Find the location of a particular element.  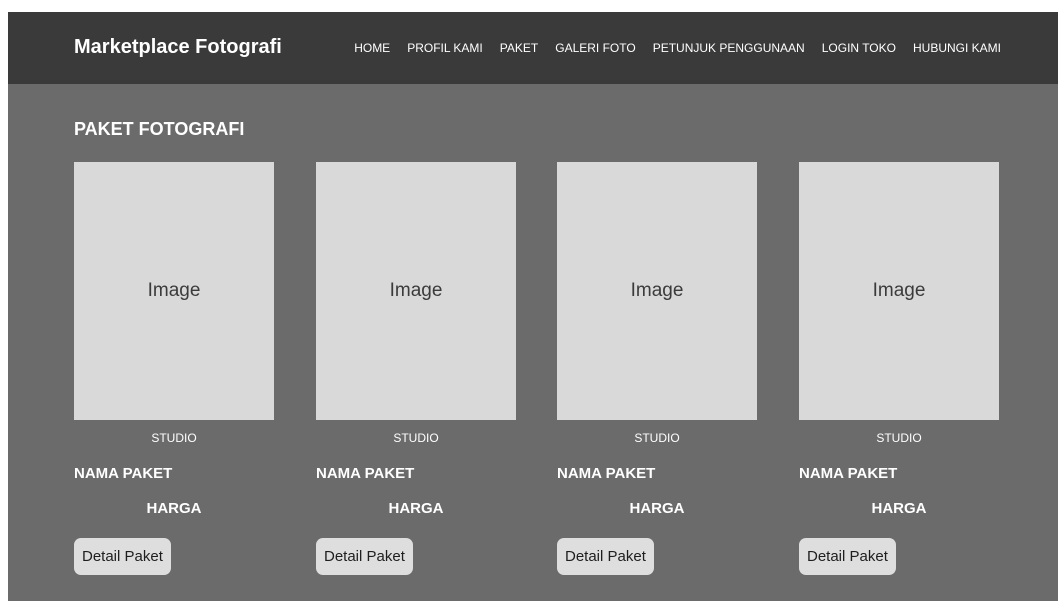

nav-login-toko: LOGIN TOKO is located at coordinates (859, 48).